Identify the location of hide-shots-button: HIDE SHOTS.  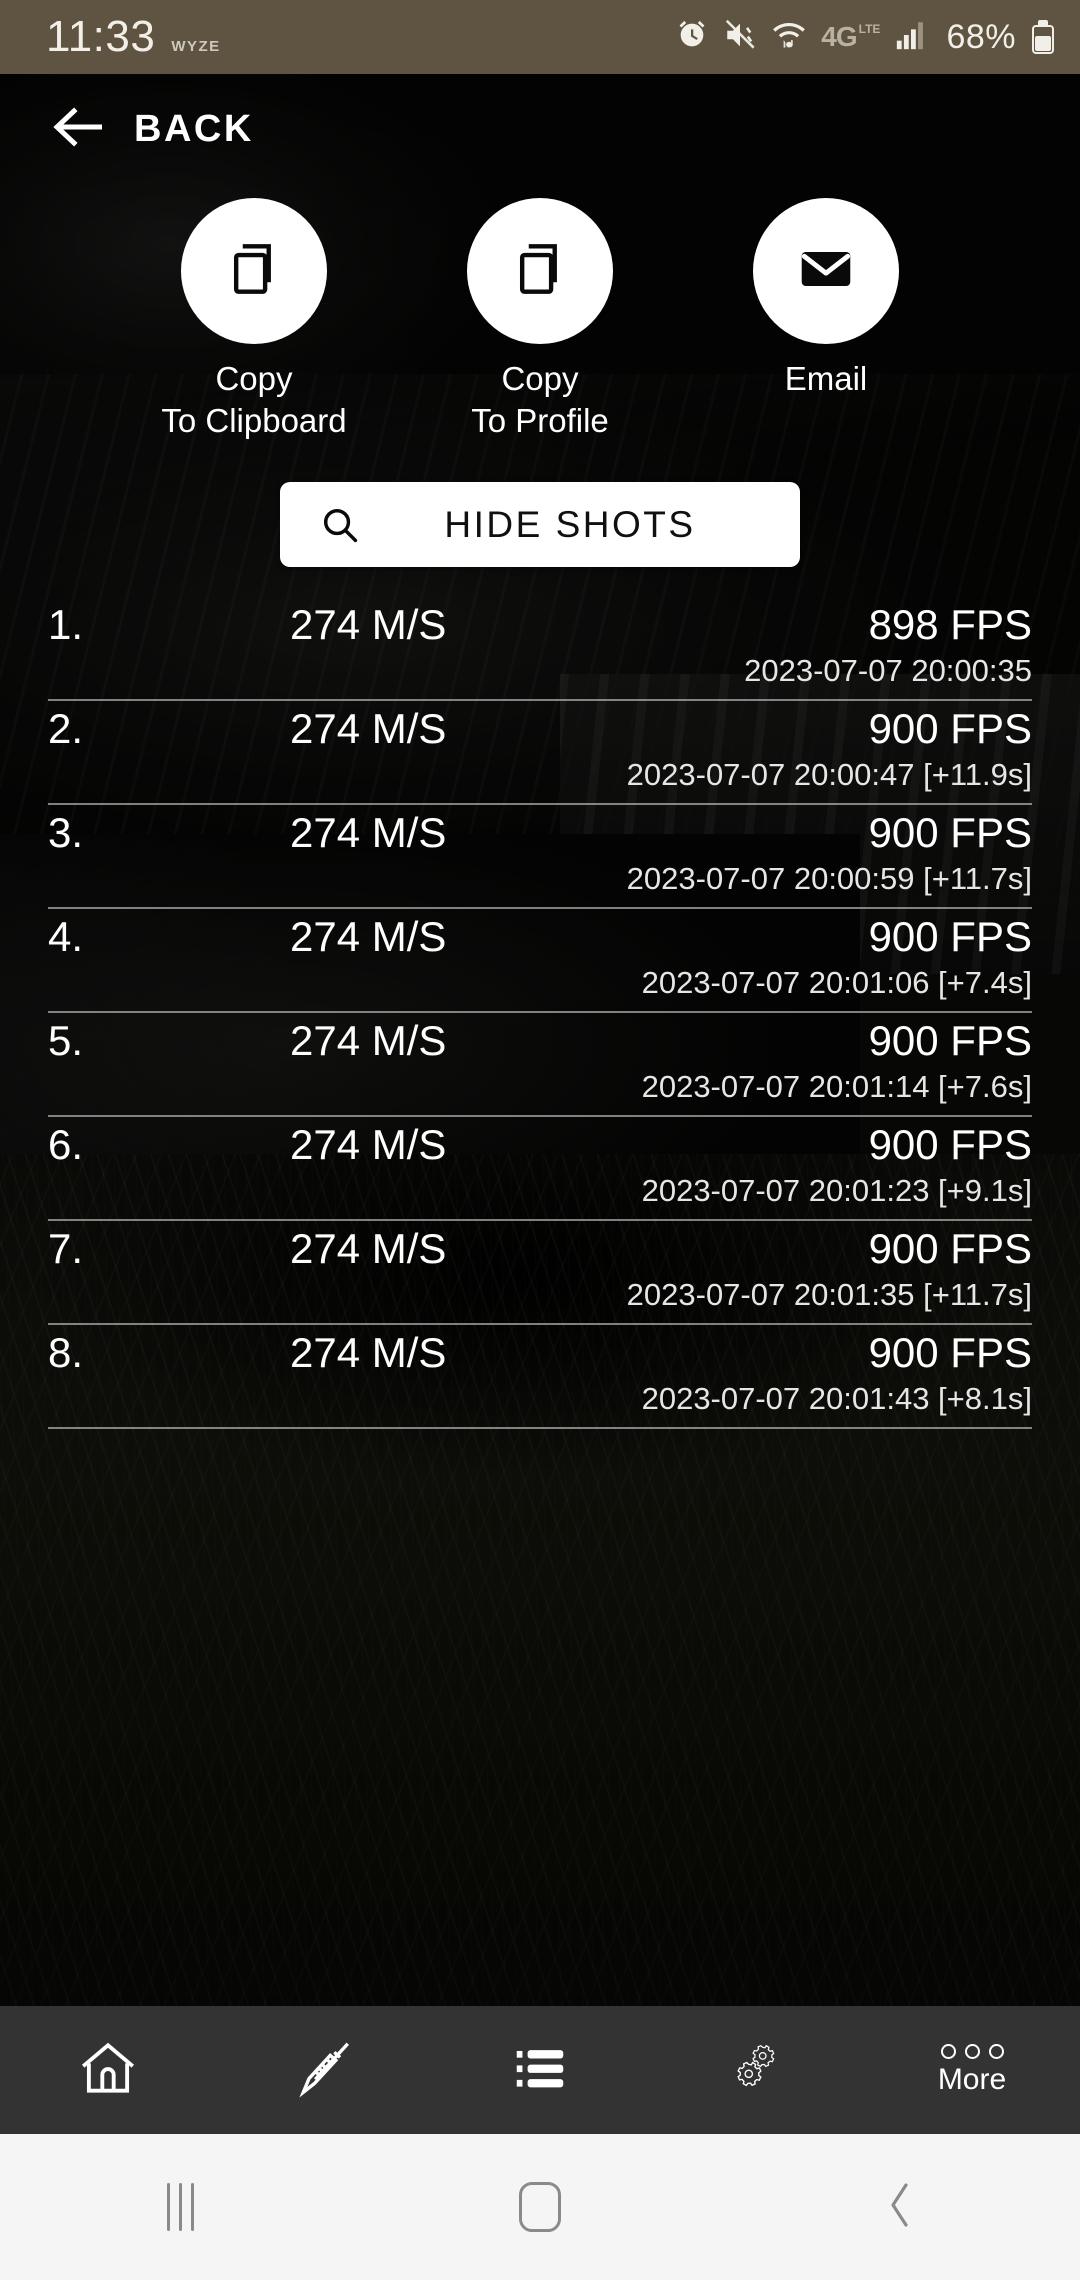
(540, 525).